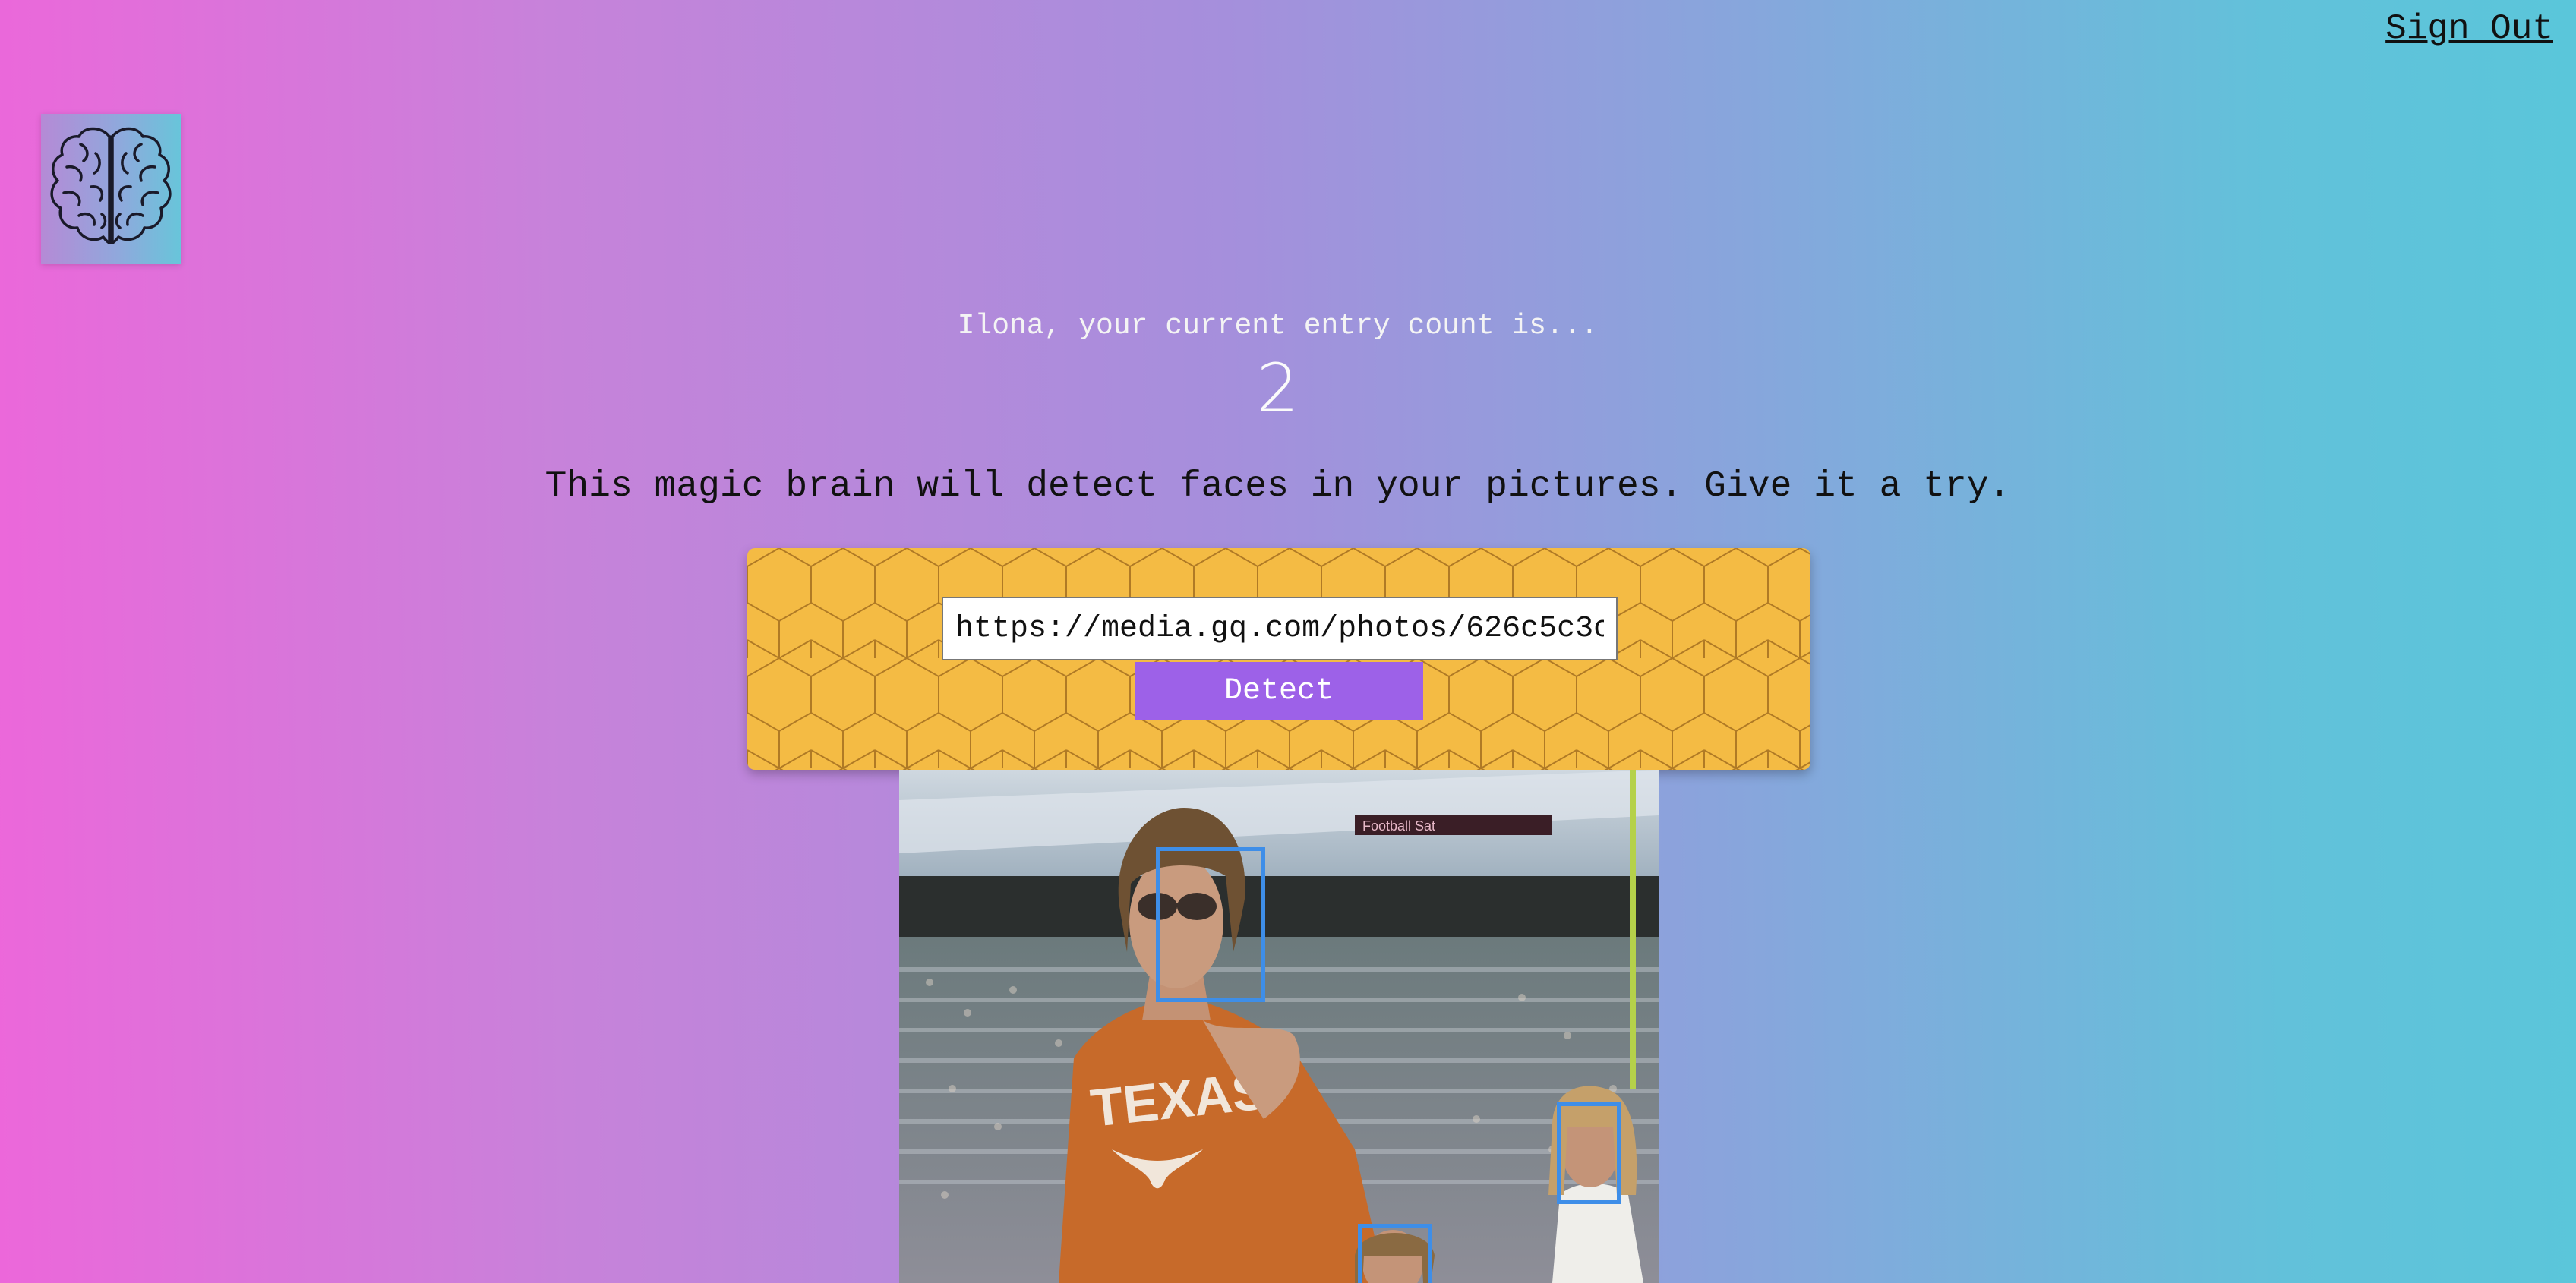 Image resolution: width=2576 pixels, height=1283 pixels. I want to click on image-link-form: Detect, so click(1278, 659).